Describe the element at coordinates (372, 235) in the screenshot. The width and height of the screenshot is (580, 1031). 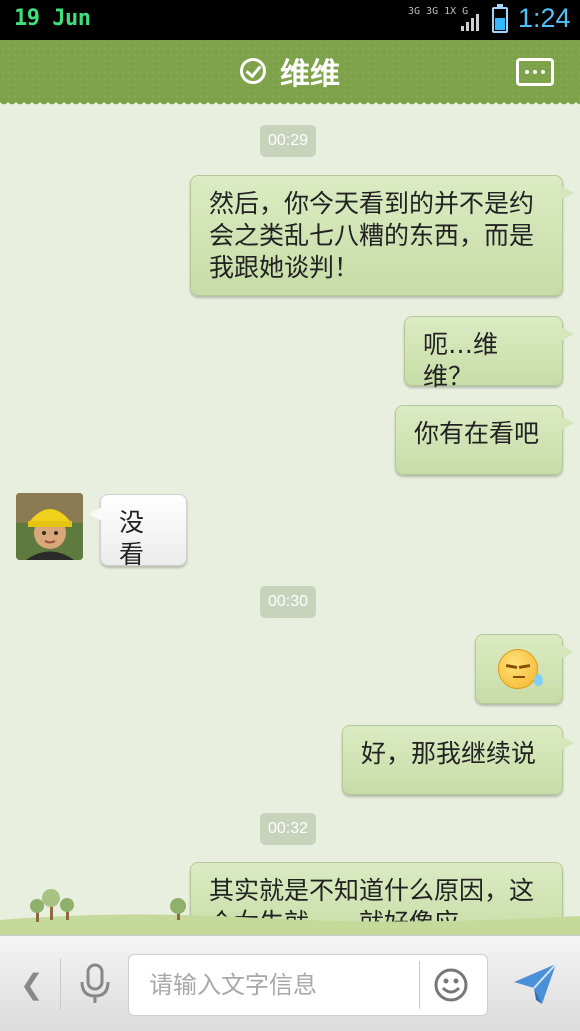
I see `message-text: 然后，你今天看到的并不是约会之类乱七八糟的东西，而是我跟她谈判！` at that location.